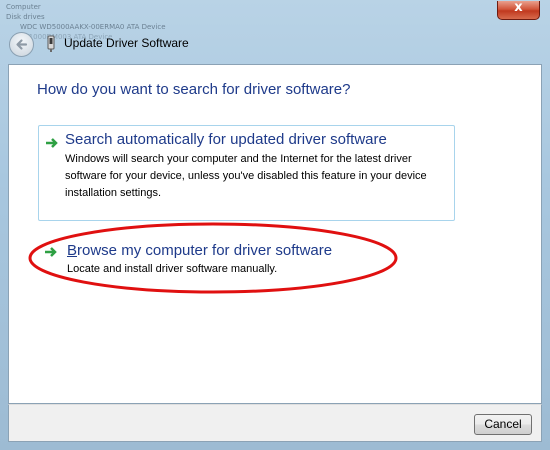 The height and width of the screenshot is (450, 550). What do you see at coordinates (93, 27) in the screenshot?
I see `background-text: WDC WD5000AAKX-00ERMA0 ATA Device` at bounding box center [93, 27].